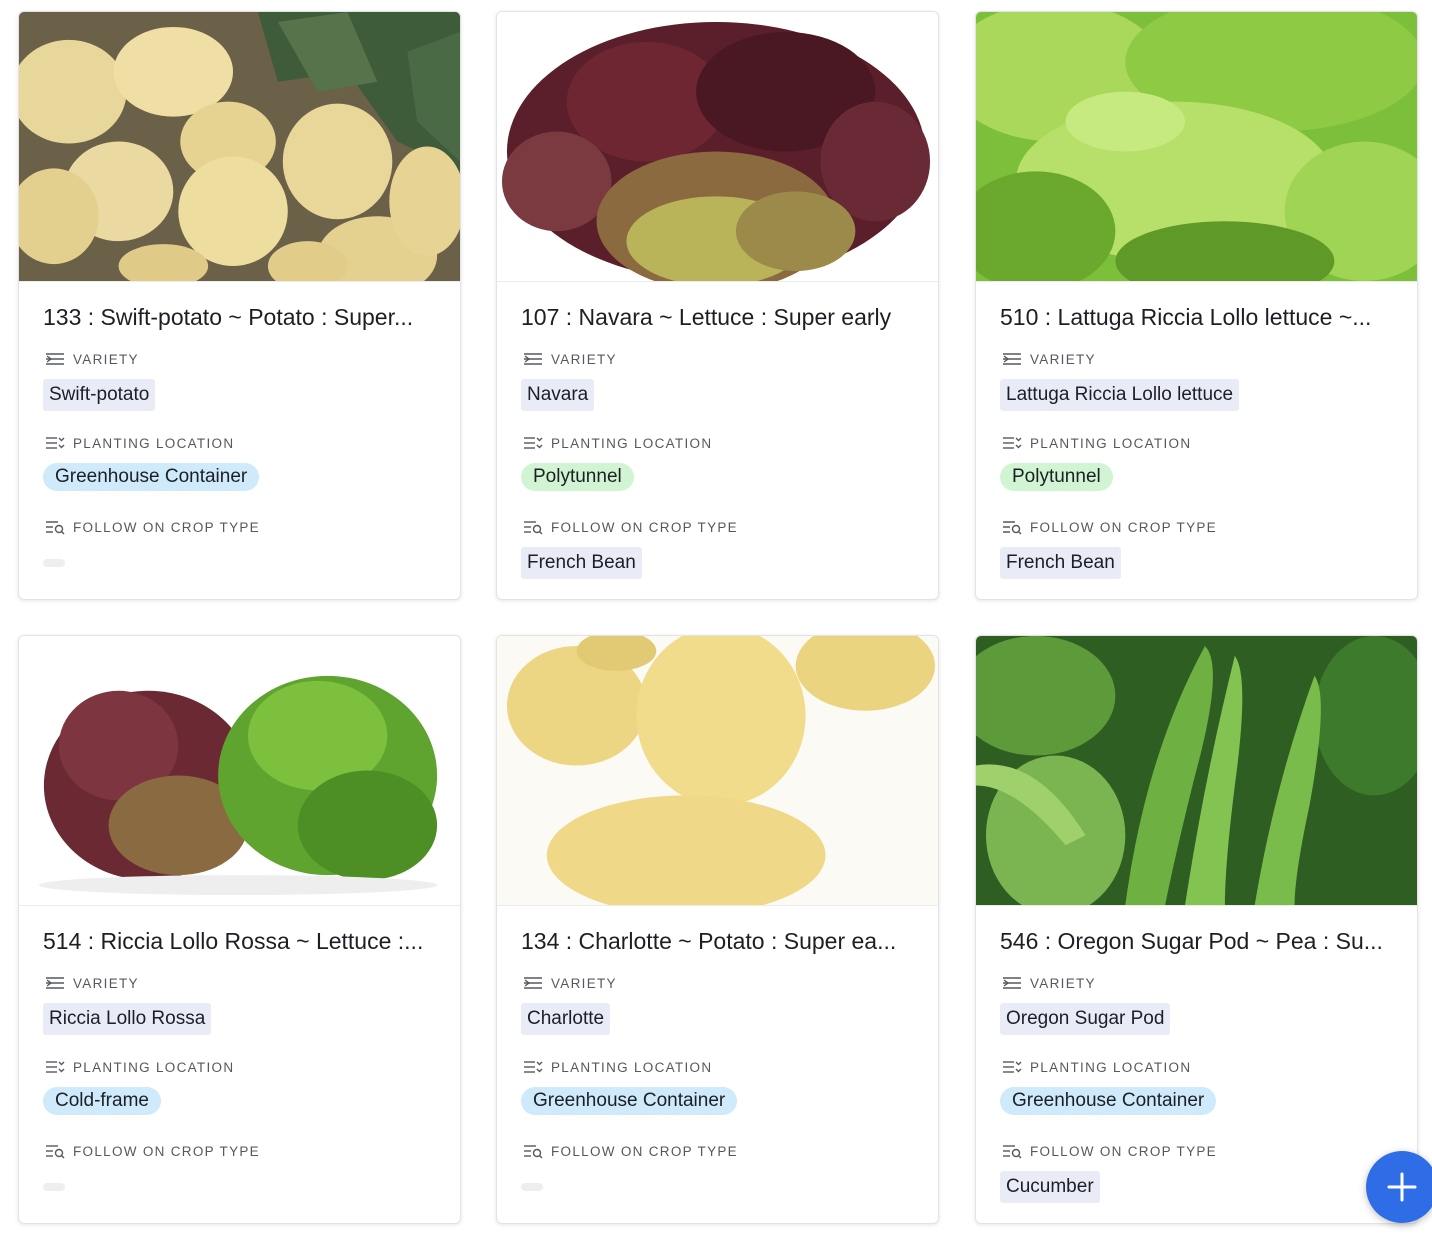 This screenshot has height=1249, width=1432. I want to click on variety-chip: Charlotte, so click(566, 1019).